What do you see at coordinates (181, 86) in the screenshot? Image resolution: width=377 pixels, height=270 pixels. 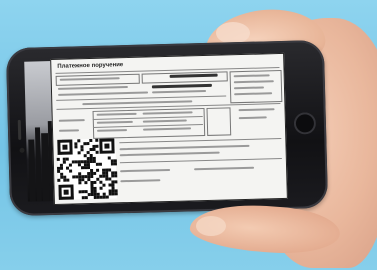 I see `doc-bold-line` at bounding box center [181, 86].